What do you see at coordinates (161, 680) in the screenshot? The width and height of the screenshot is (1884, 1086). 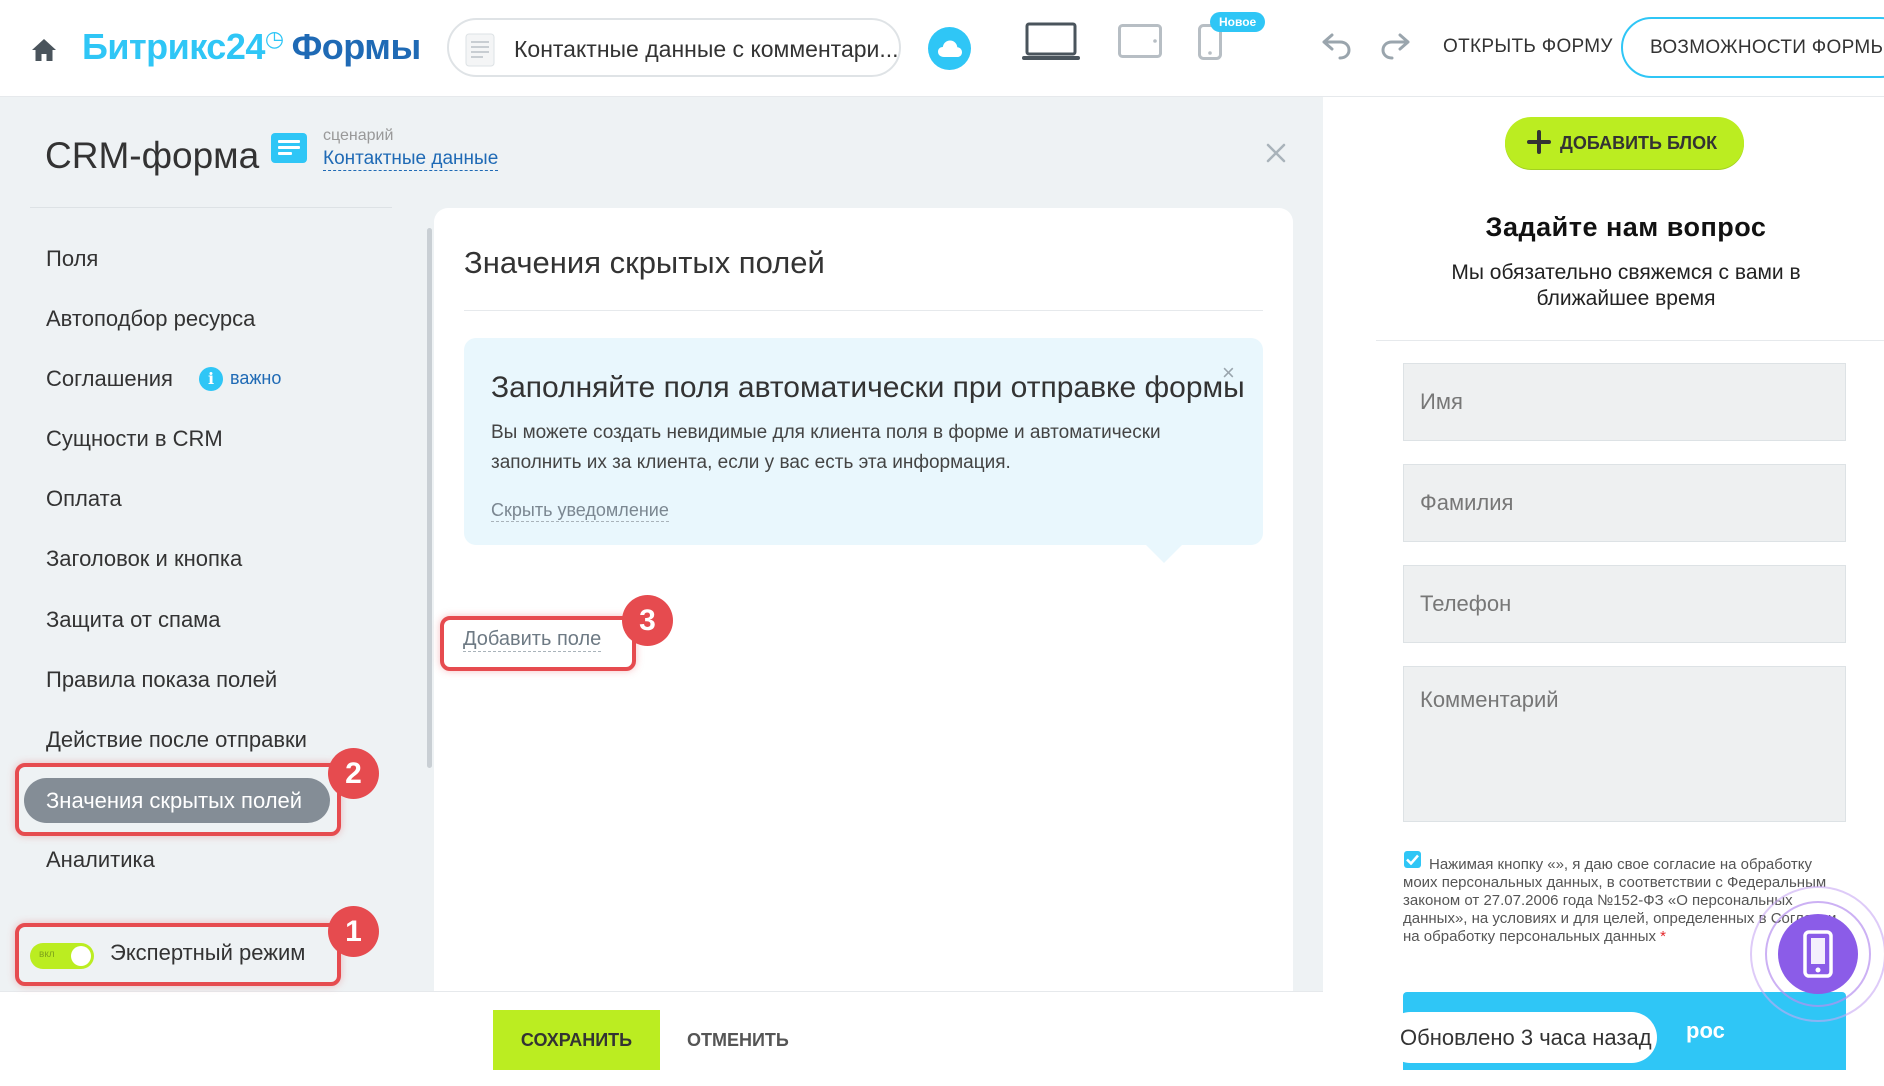 I see `nav-item-field-rules: Правила показа полей` at bounding box center [161, 680].